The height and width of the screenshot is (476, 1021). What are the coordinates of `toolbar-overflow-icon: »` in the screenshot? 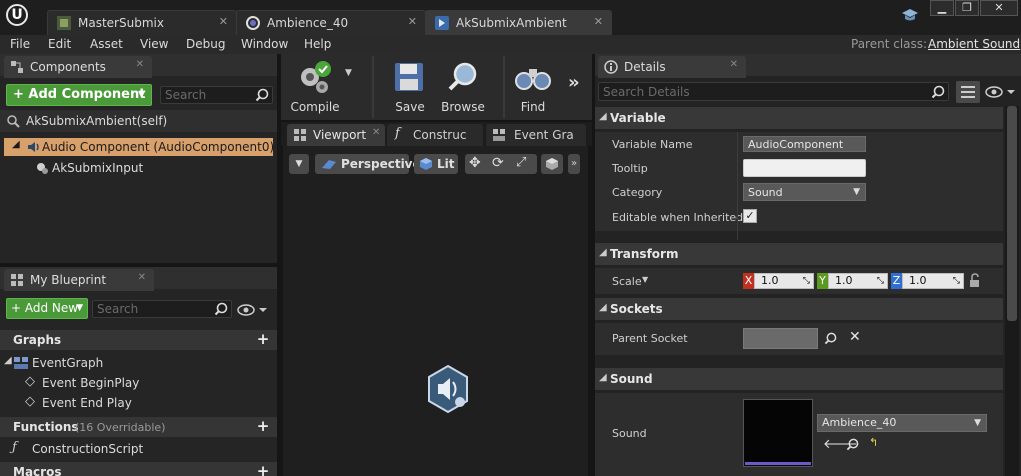 It's located at (574, 82).